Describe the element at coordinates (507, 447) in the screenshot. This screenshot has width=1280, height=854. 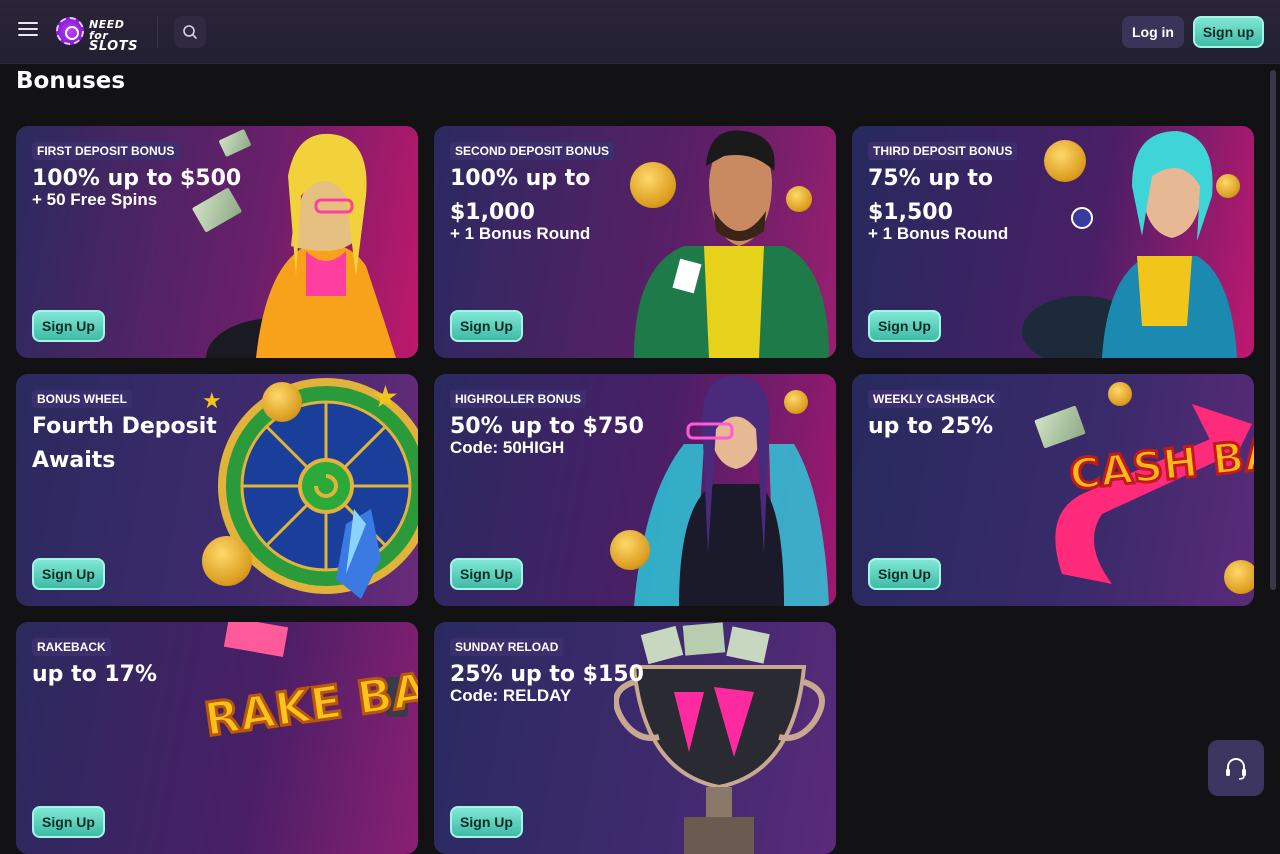
I see `card-sub: Code: 50HIGH` at that location.